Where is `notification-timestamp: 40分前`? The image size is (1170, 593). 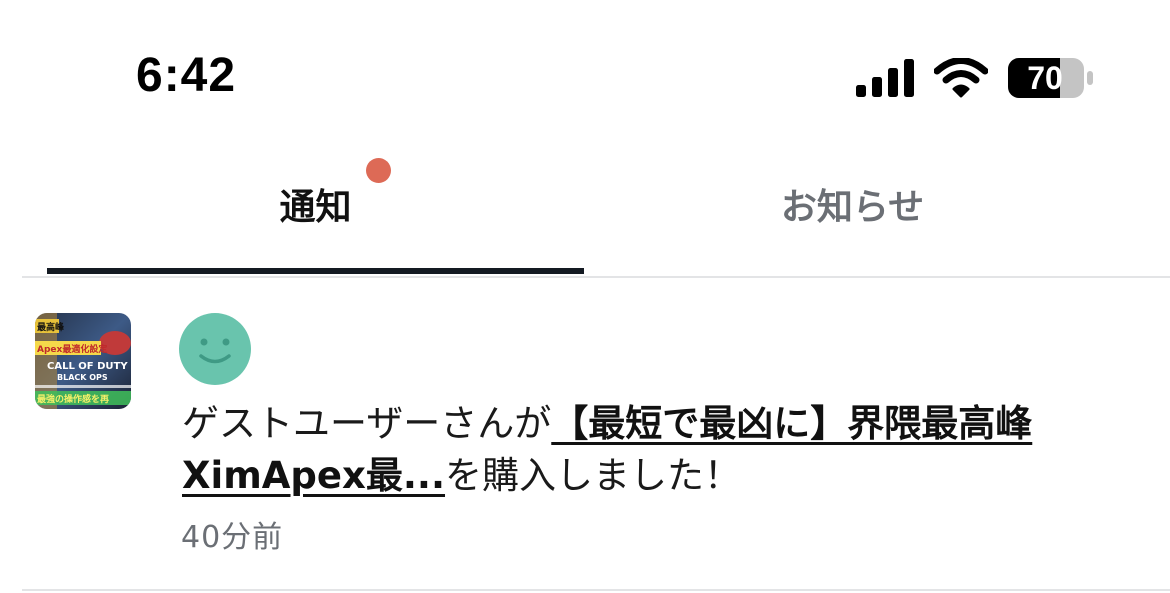
notification-timestamp: 40分前 is located at coordinates (232, 537).